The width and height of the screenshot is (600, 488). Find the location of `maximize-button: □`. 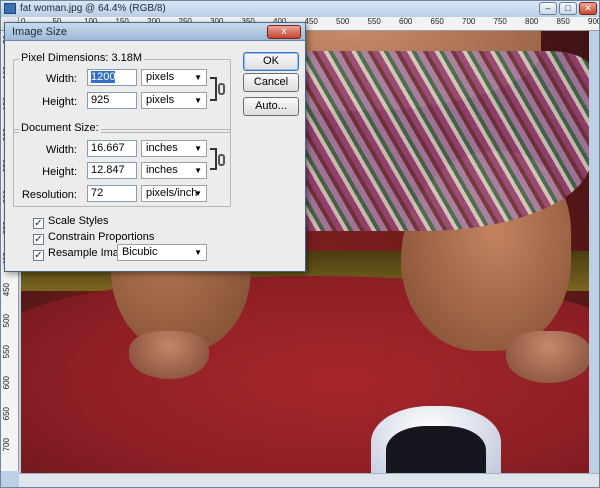

maximize-button: □ is located at coordinates (568, 8).